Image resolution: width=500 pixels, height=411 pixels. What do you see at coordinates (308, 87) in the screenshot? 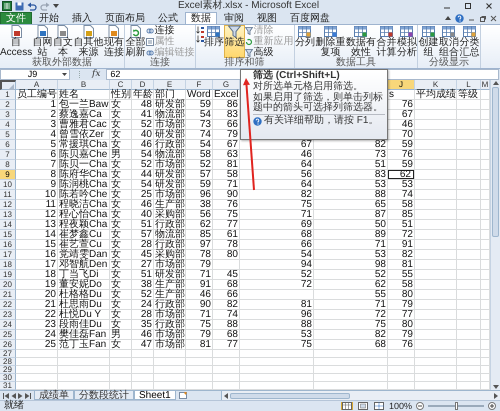
I see `tooltip-text: 对所选单元格启用筛选。` at bounding box center [308, 87].